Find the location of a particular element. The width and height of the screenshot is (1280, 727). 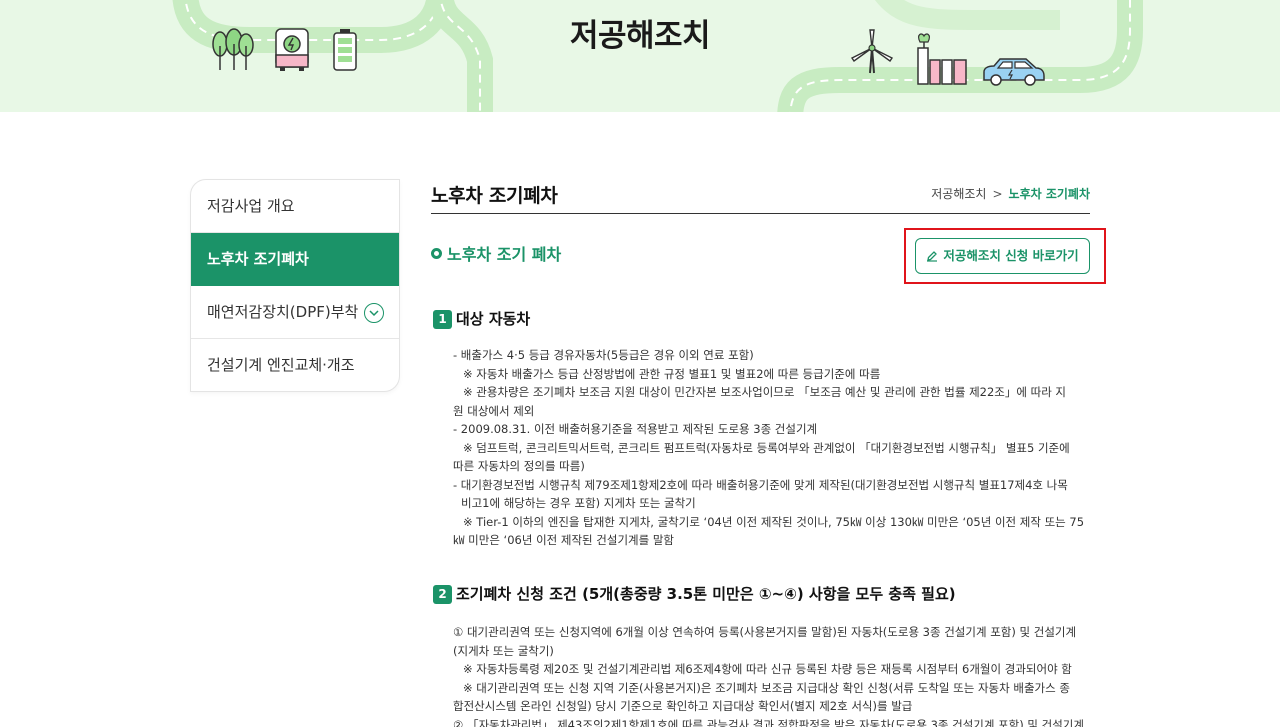

page-title: 노후차 조기폐차 is located at coordinates (494, 196).